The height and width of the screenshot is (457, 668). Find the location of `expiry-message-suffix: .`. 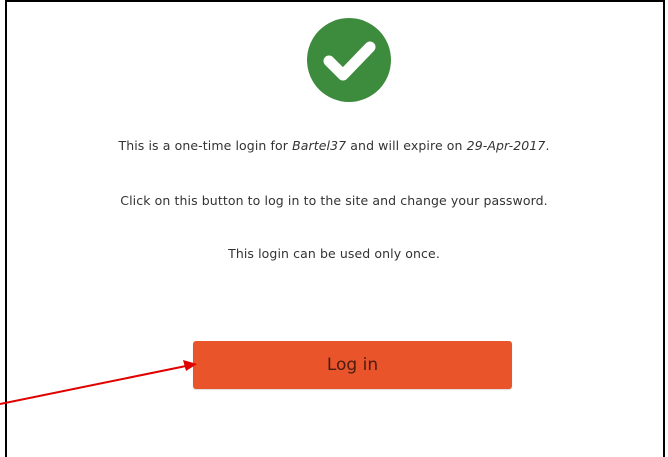

expiry-message-suffix: . is located at coordinates (547, 145).